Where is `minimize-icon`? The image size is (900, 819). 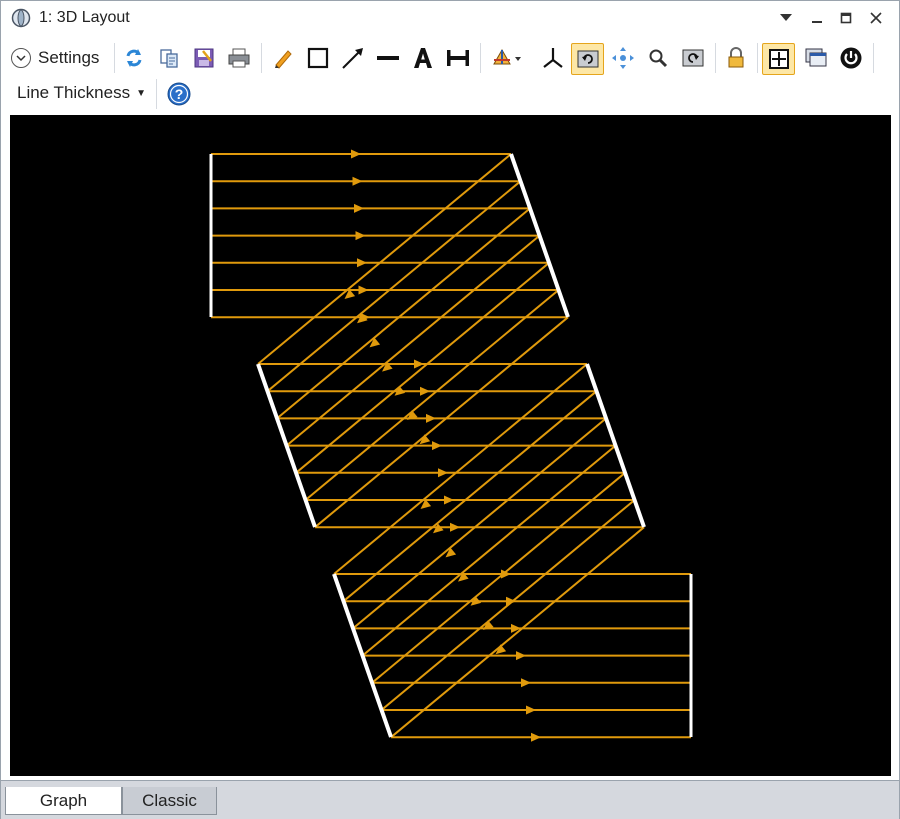
minimize-icon is located at coordinates (817, 22).